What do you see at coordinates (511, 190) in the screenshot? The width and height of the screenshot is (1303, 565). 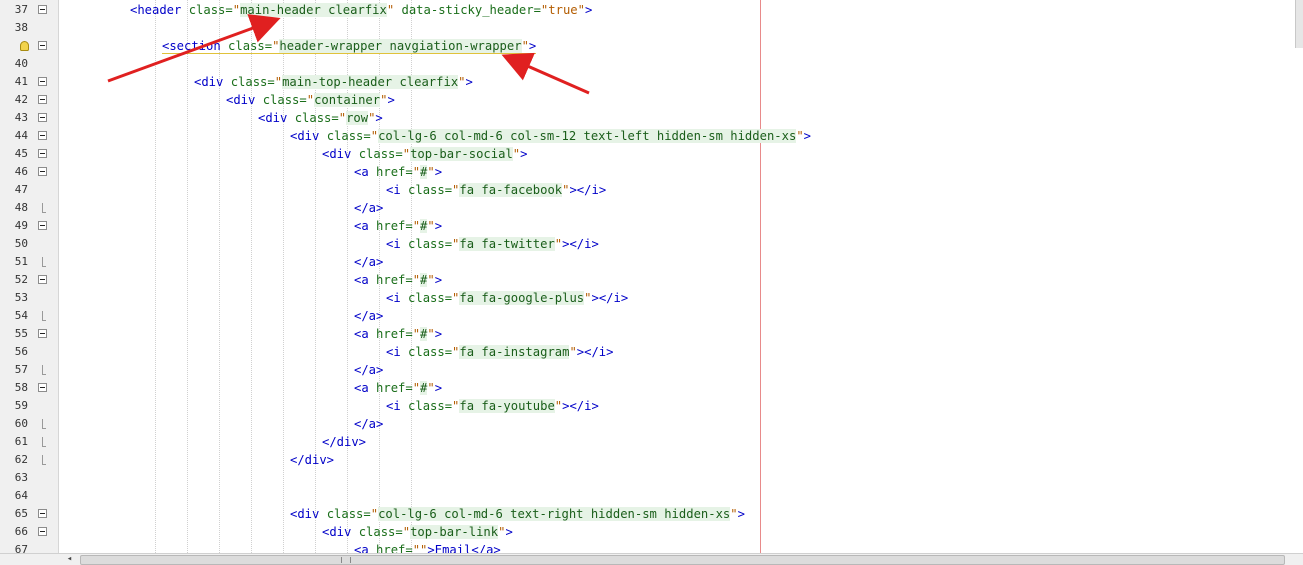 I see `attribute-value: "fa fa-facebook"` at bounding box center [511, 190].